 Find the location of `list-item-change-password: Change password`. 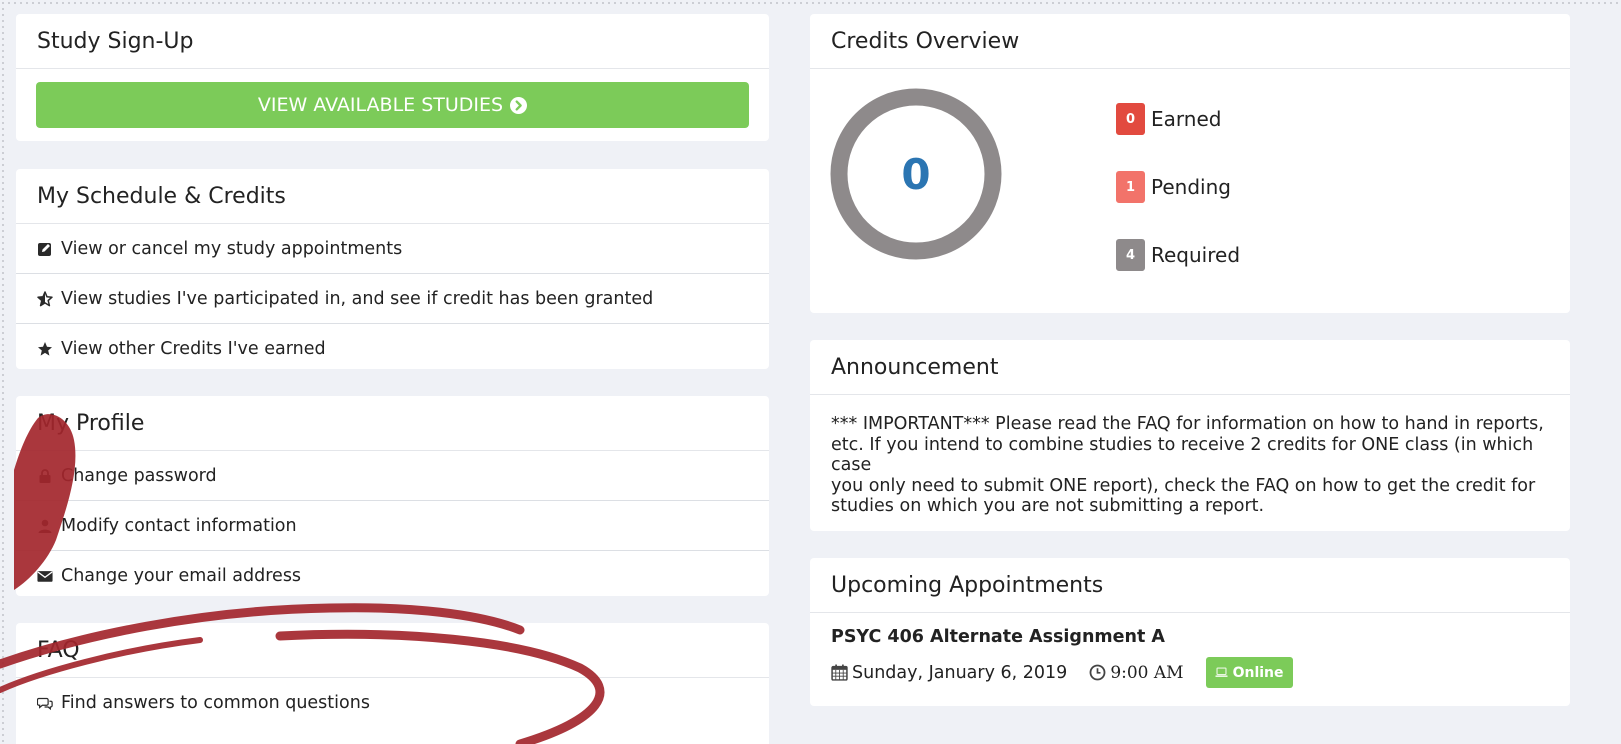

list-item-change-password: Change password is located at coordinates (392, 476).